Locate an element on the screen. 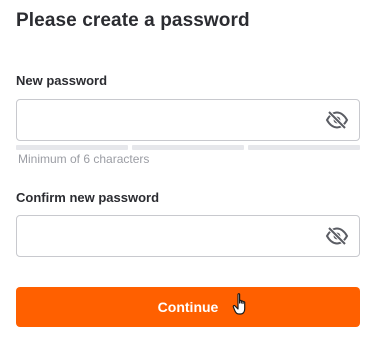  confirm-password-input is located at coordinates (167, 236).